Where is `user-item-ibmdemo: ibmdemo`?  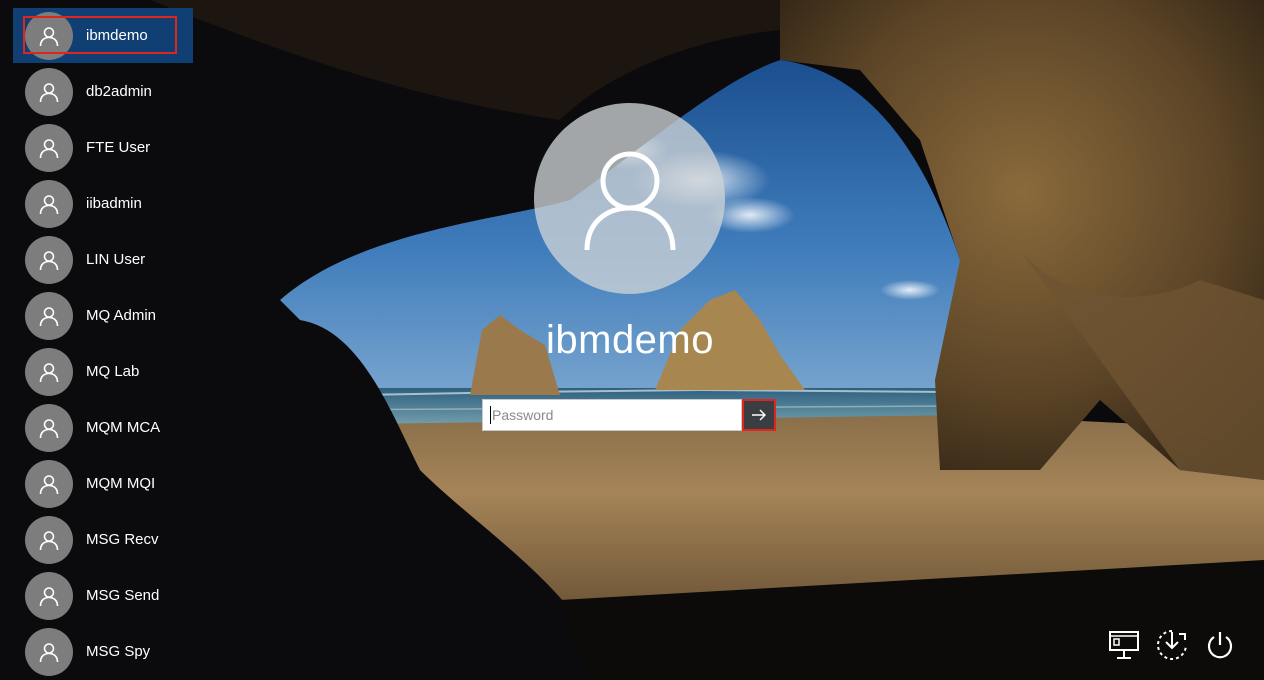 user-item-ibmdemo: ibmdemo is located at coordinates (103, 35).